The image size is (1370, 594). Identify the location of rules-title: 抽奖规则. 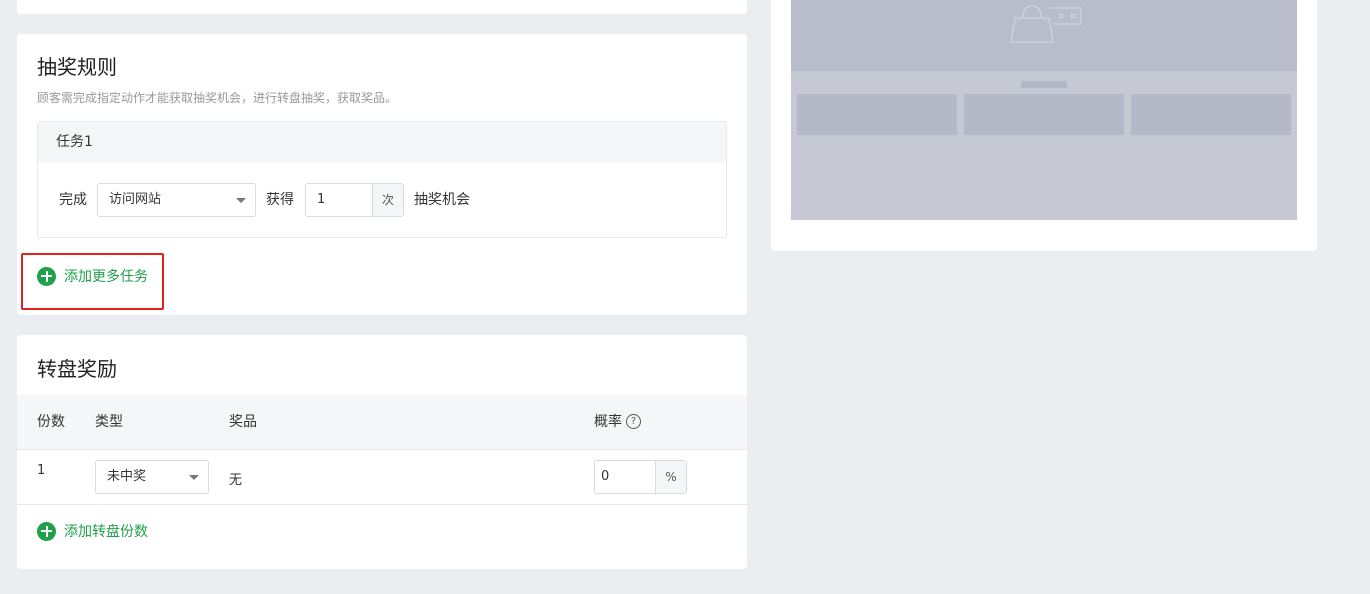
(77, 67).